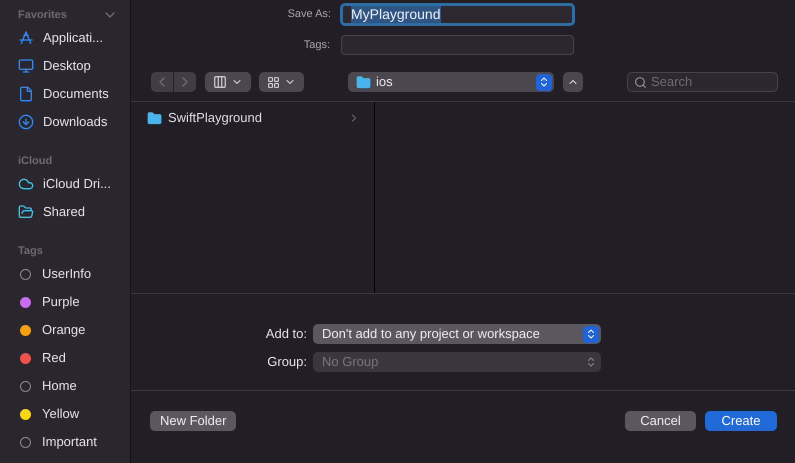  I want to click on document-icon, so click(26, 94).